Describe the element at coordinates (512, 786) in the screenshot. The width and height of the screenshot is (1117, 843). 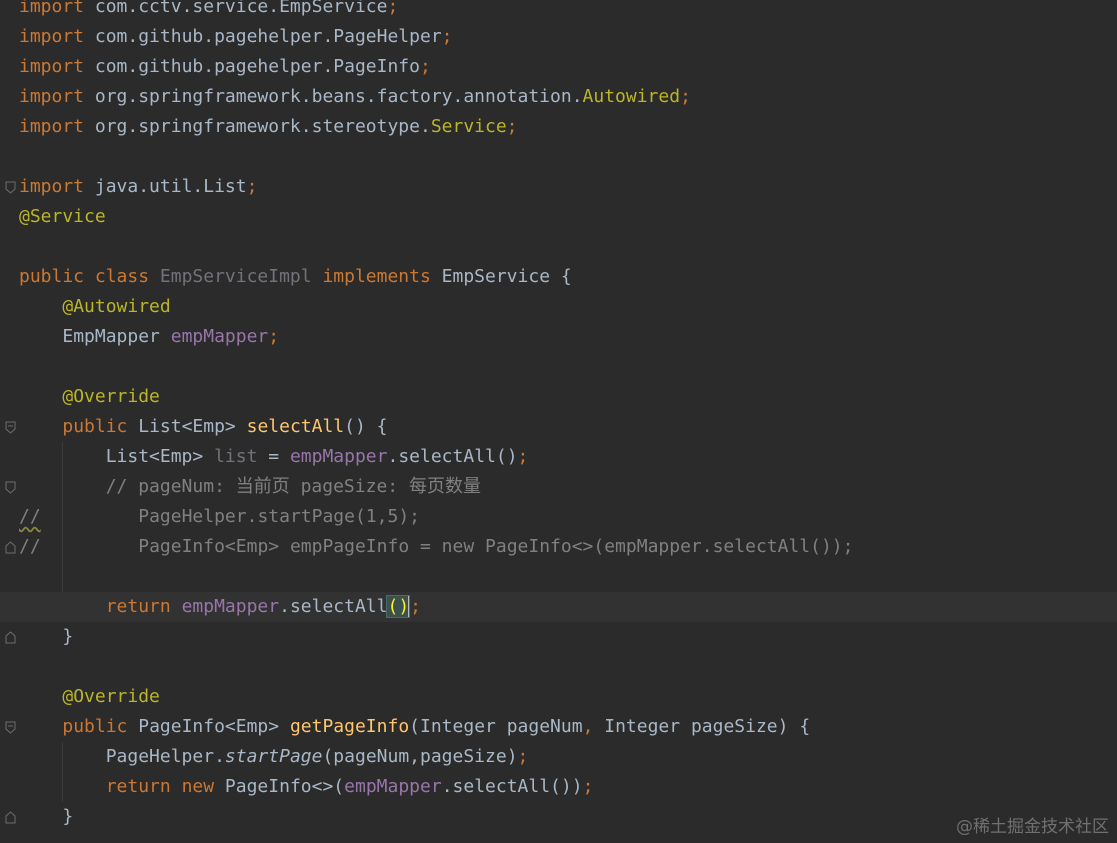
I see `method-call: .selectAll())` at that location.